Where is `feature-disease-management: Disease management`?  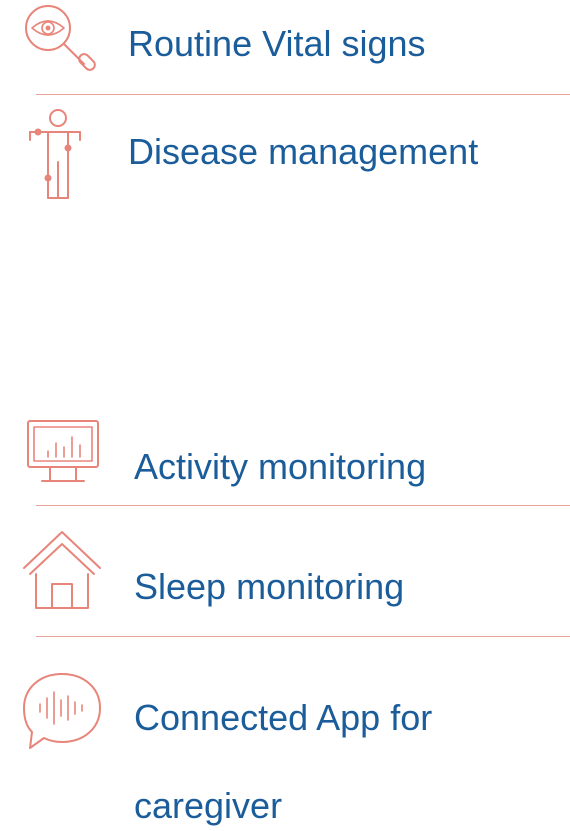 feature-disease-management: Disease management is located at coordinates (285, 155).